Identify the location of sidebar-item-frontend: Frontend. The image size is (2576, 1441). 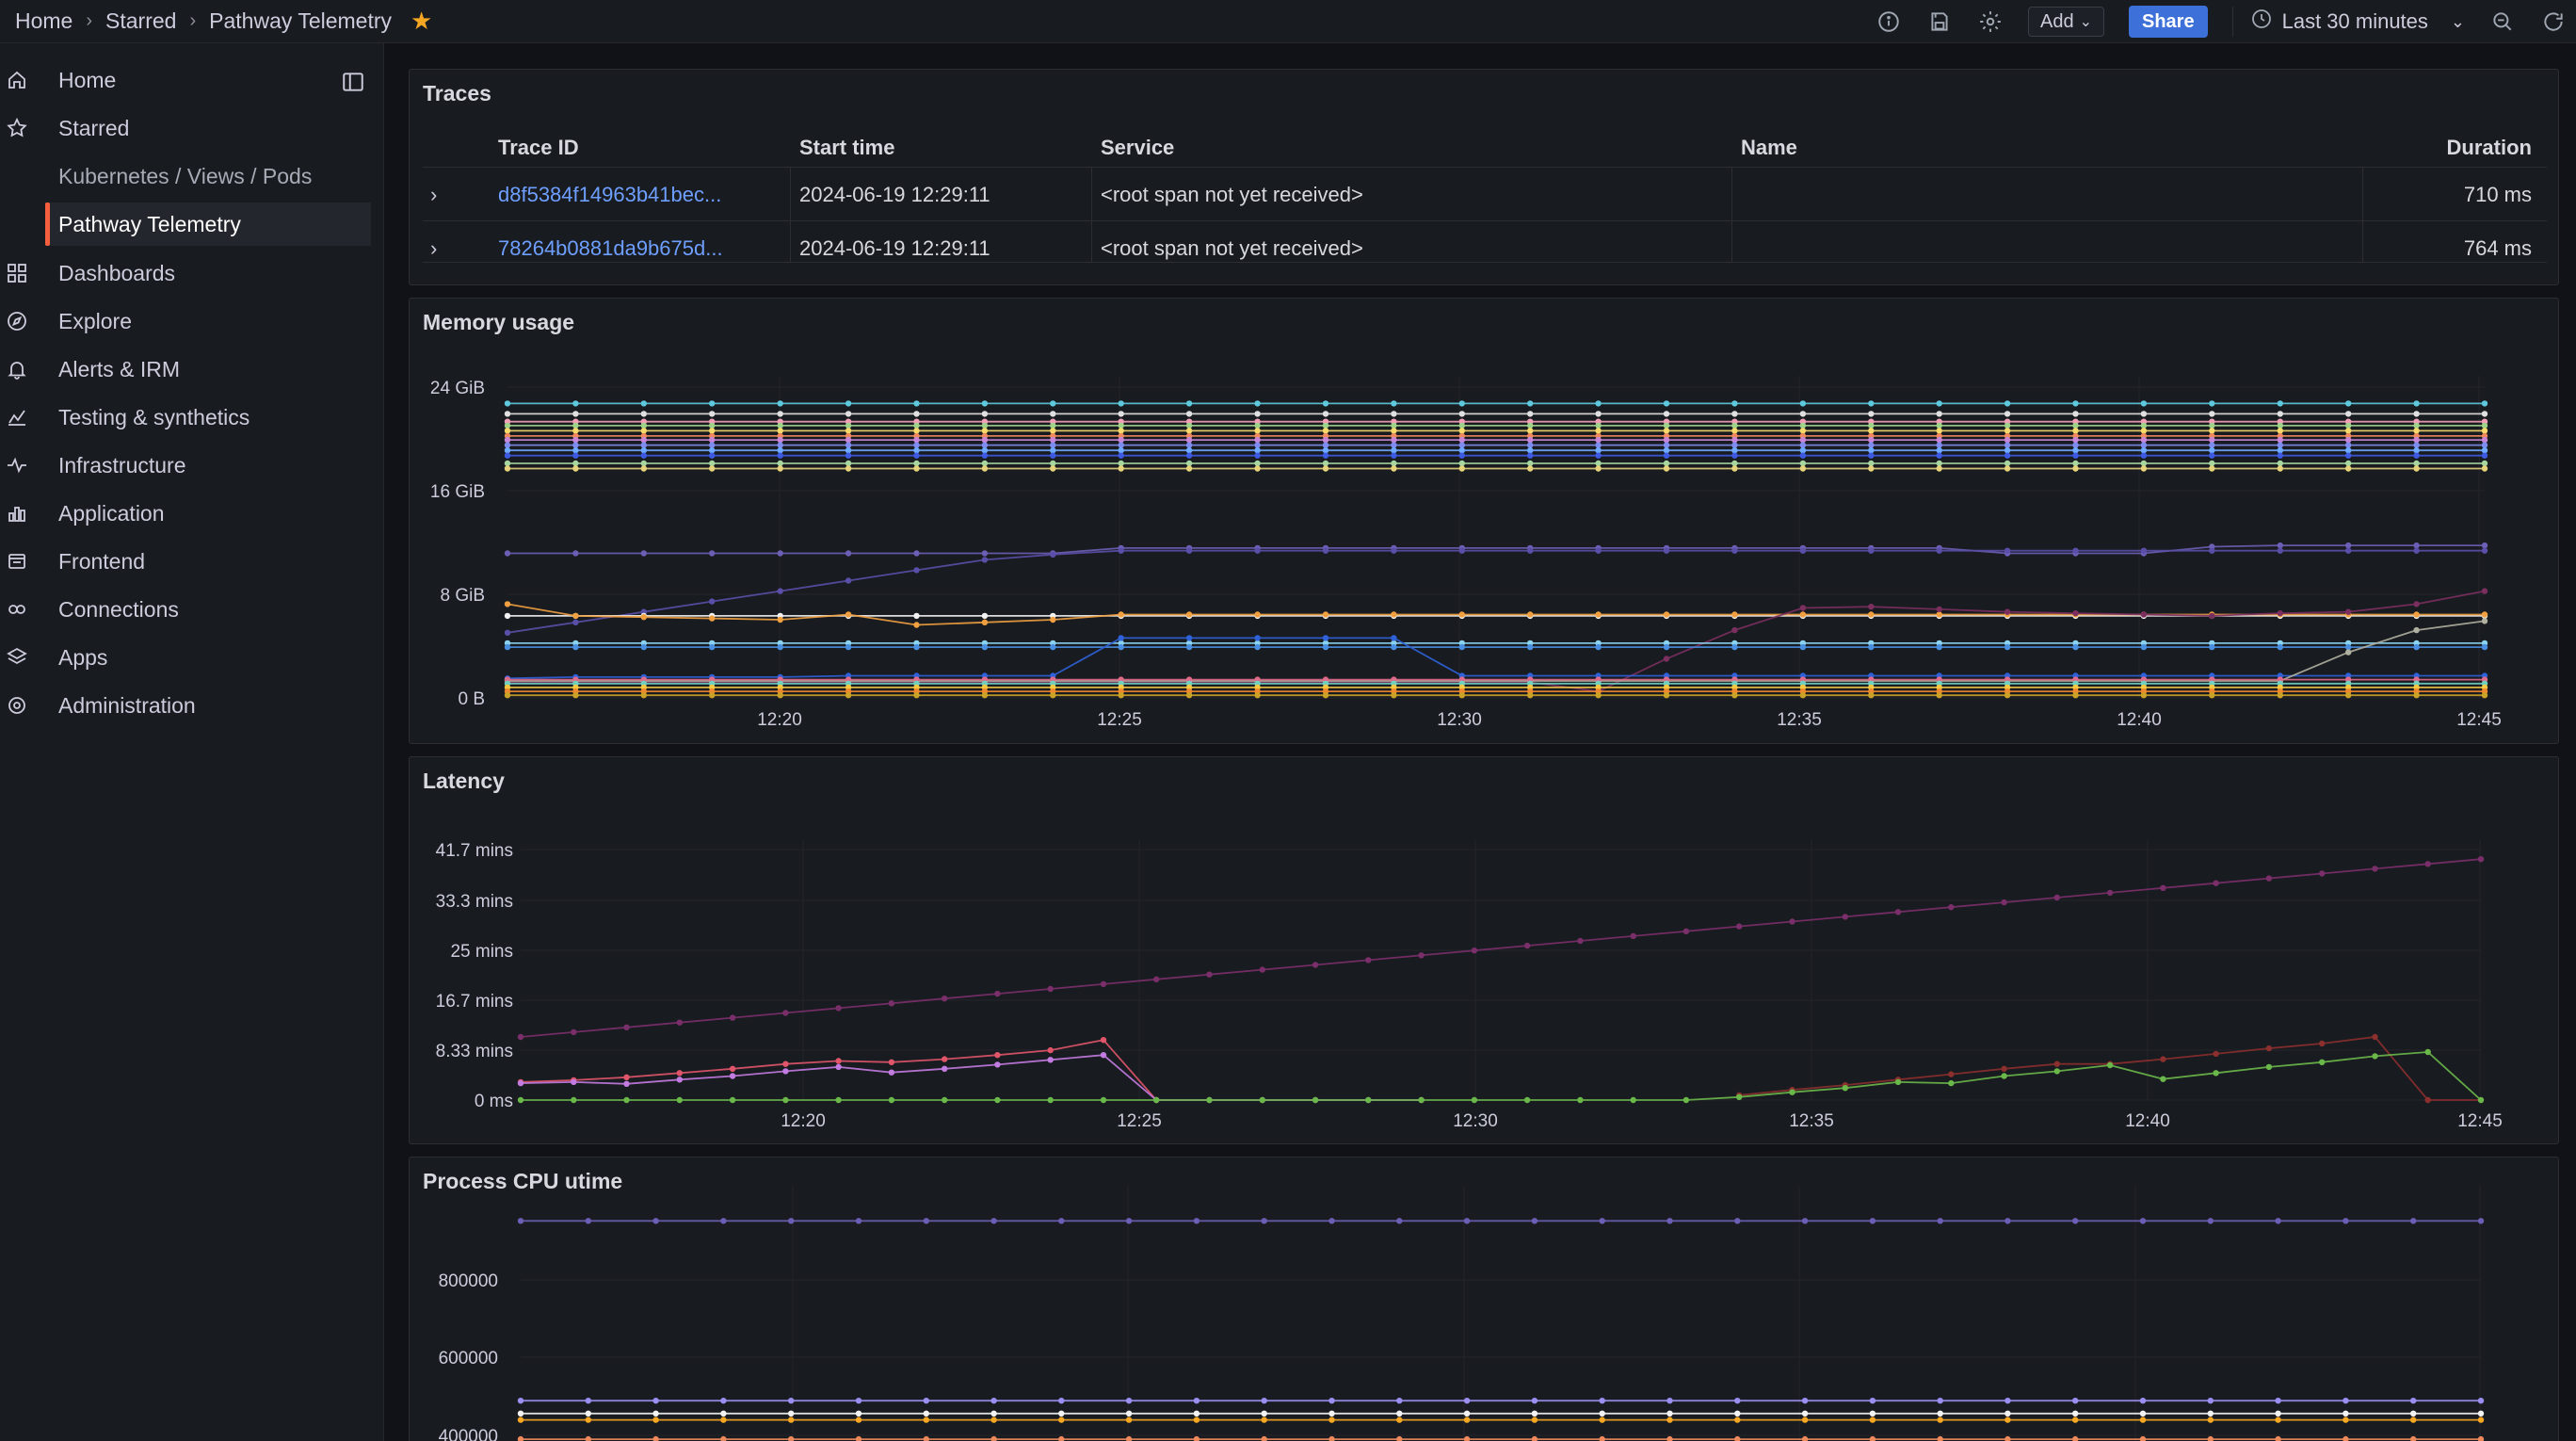
(186, 561).